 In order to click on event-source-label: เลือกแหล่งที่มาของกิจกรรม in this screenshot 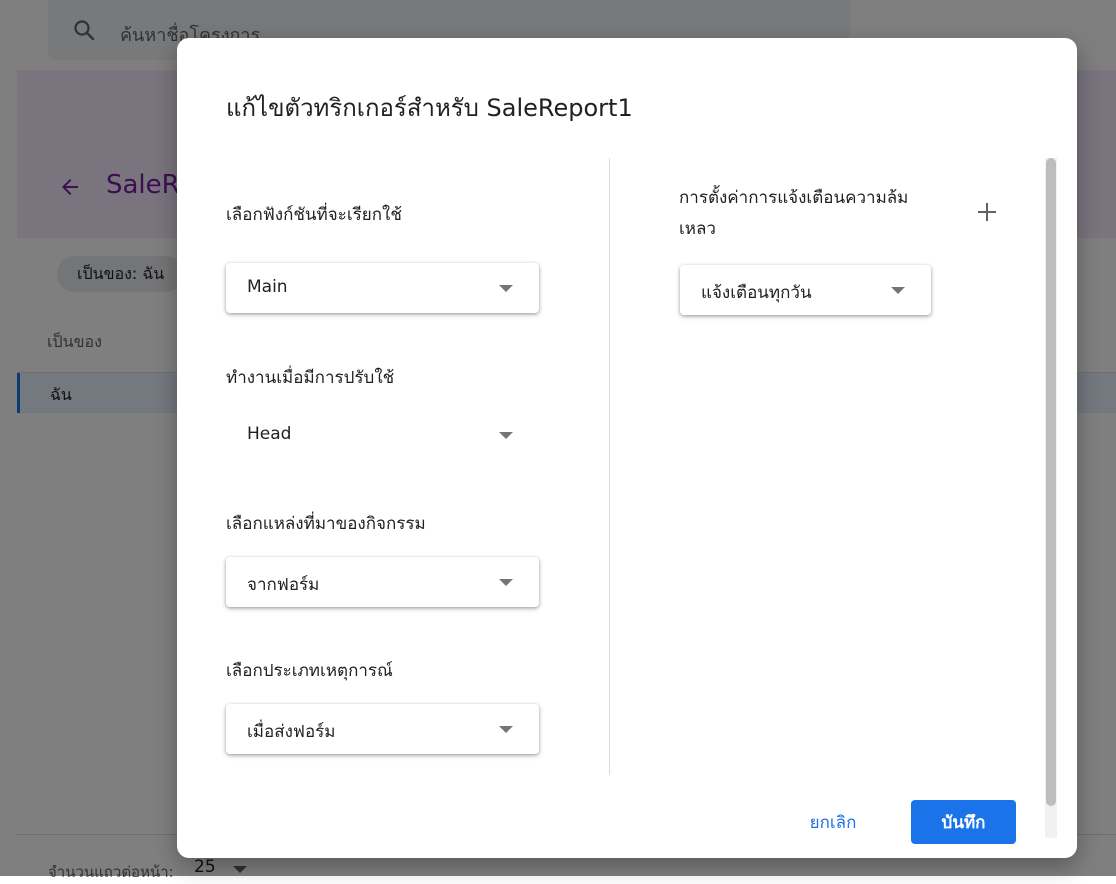, I will do `click(326, 524)`.